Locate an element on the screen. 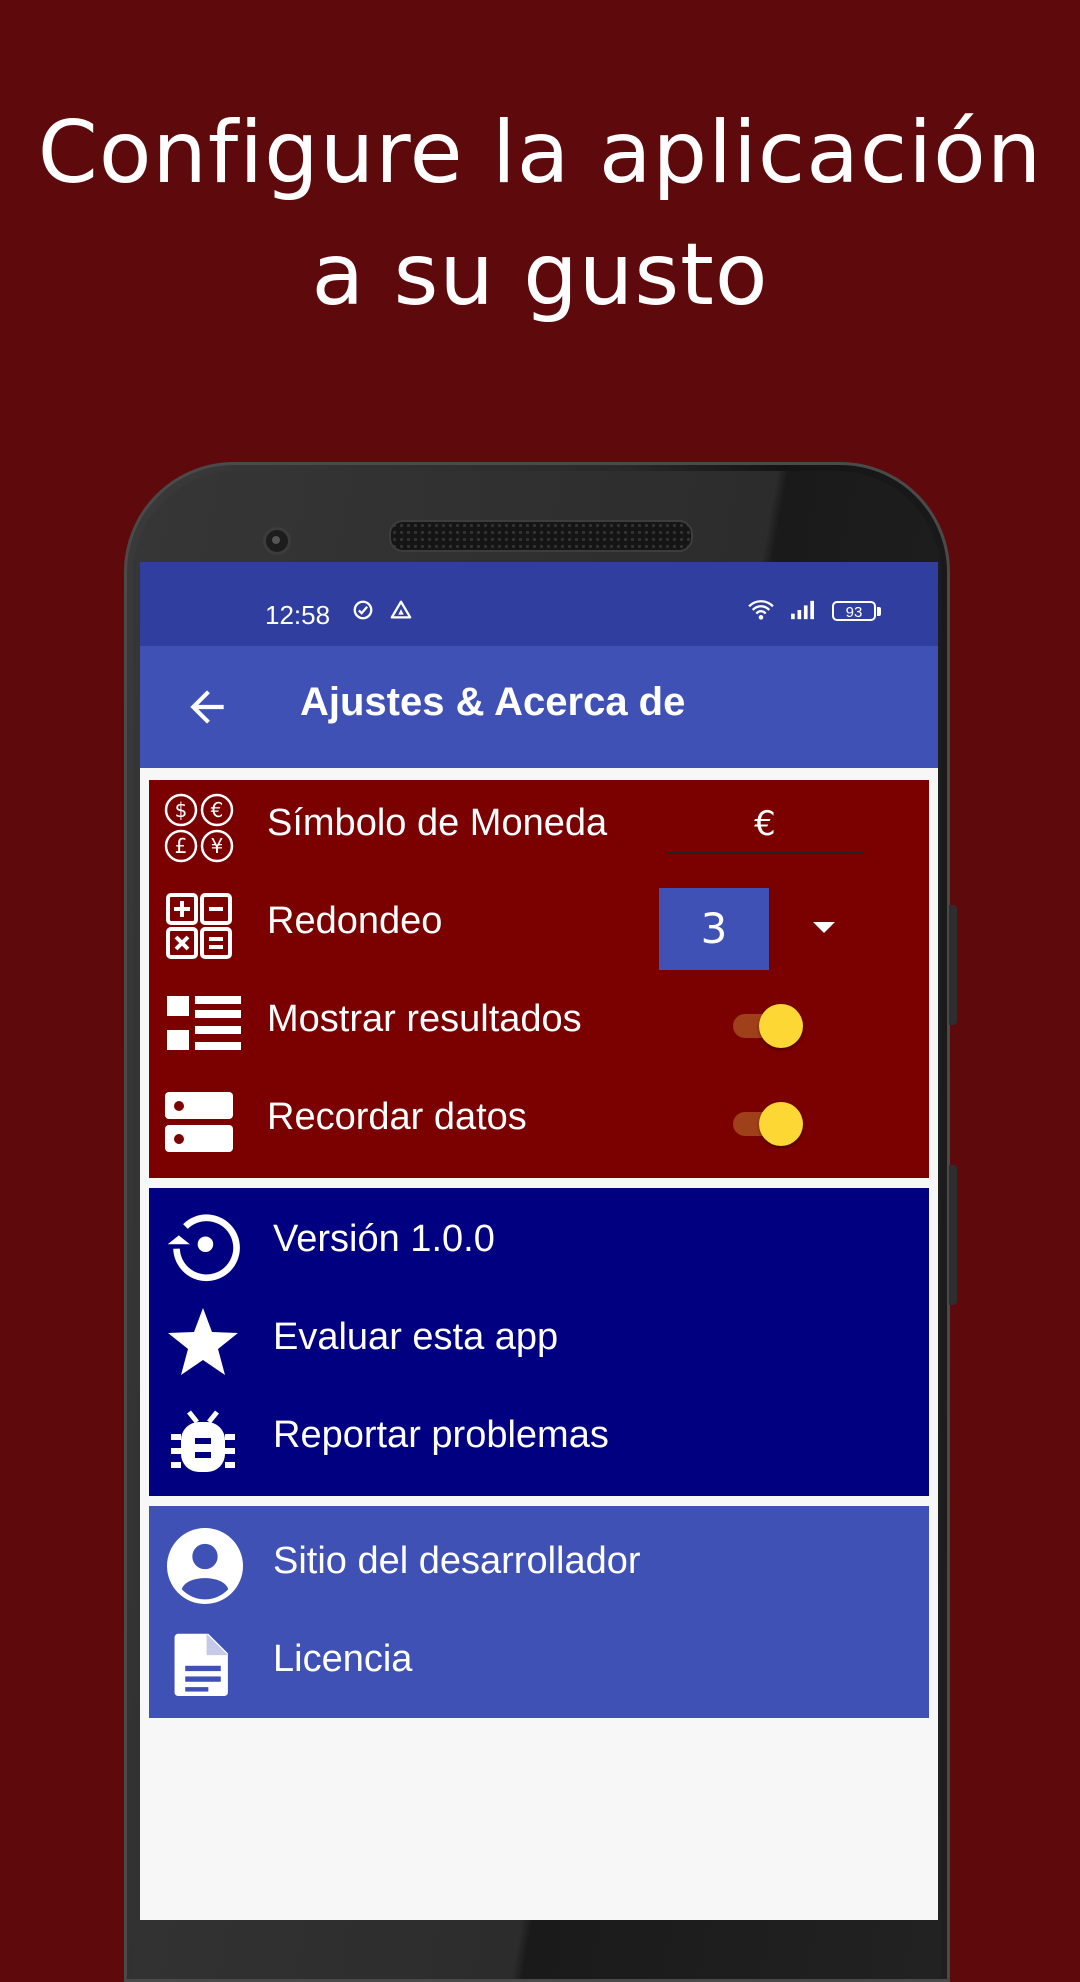 The image size is (1080, 1982). version-row: Versión 1.0.0 is located at coordinates (539, 1244).